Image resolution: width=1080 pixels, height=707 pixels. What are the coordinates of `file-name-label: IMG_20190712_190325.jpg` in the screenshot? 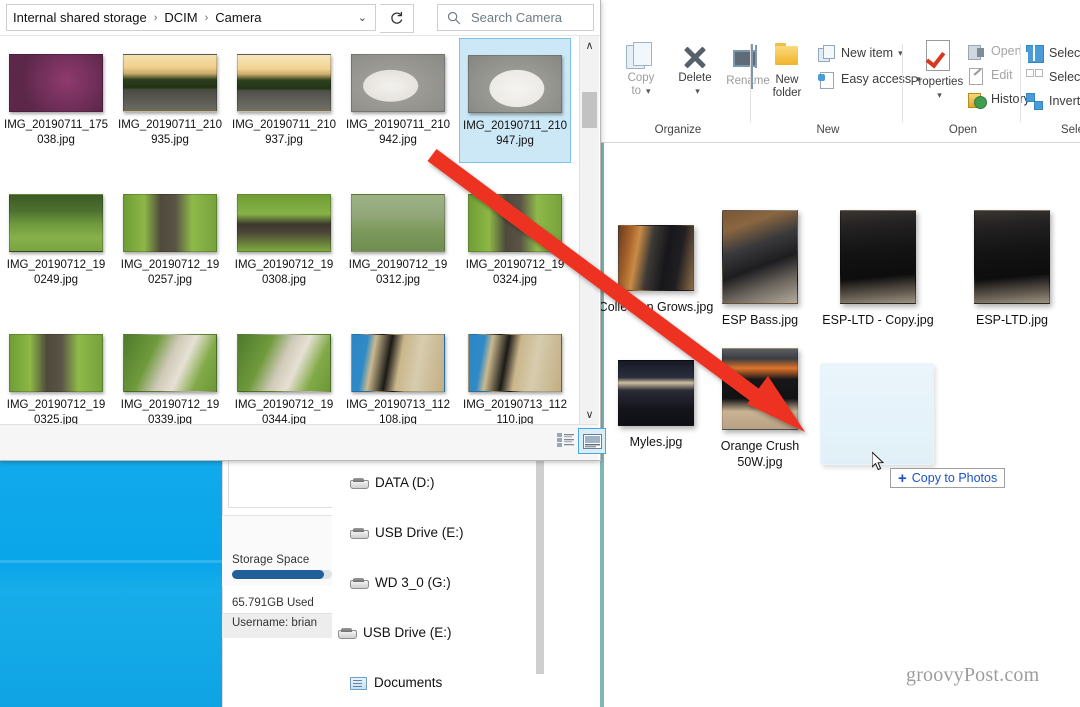 It's located at (56, 411).